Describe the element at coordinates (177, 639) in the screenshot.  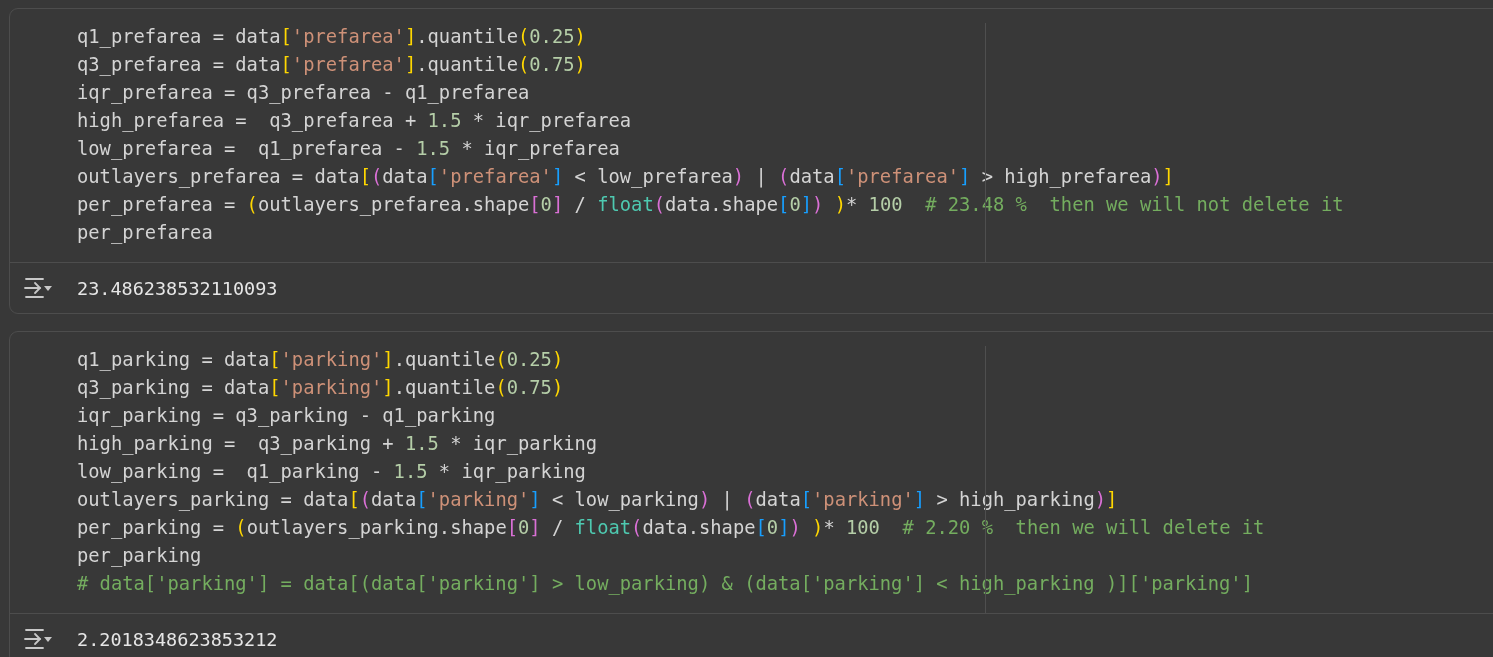
I see `output-text: 2.2018348623853212` at that location.